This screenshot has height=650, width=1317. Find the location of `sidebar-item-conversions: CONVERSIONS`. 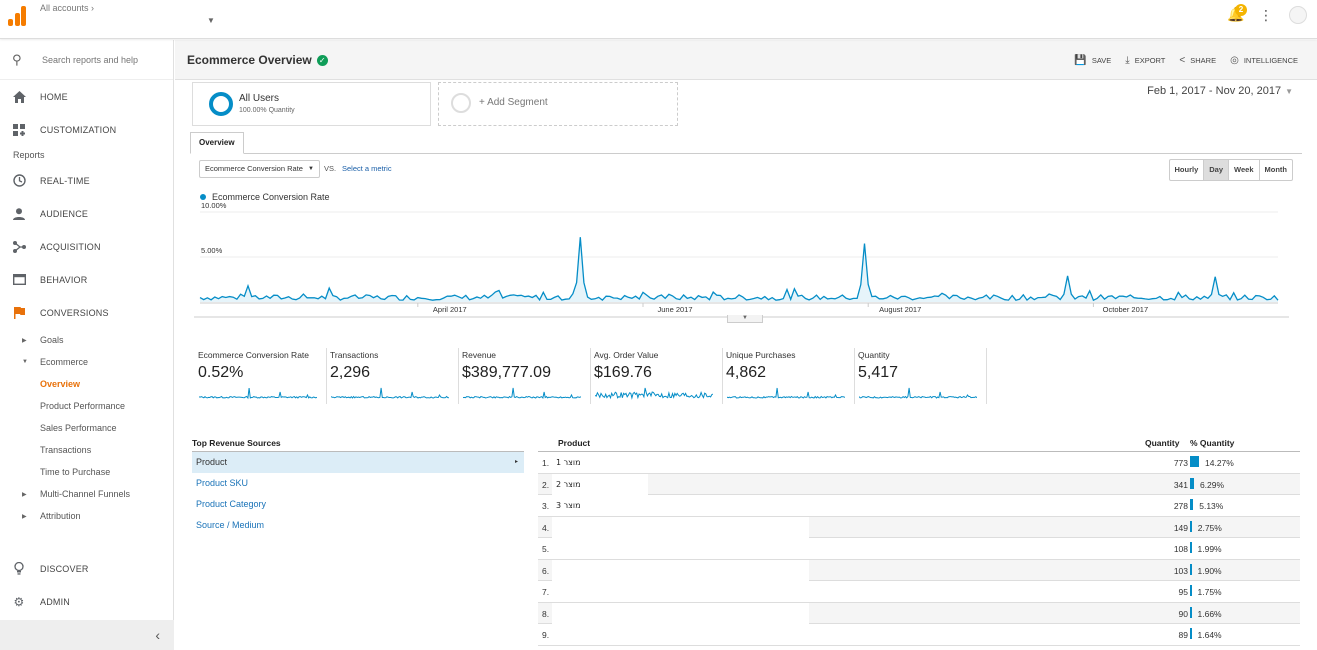

sidebar-item-conversions: CONVERSIONS is located at coordinates (86, 312).